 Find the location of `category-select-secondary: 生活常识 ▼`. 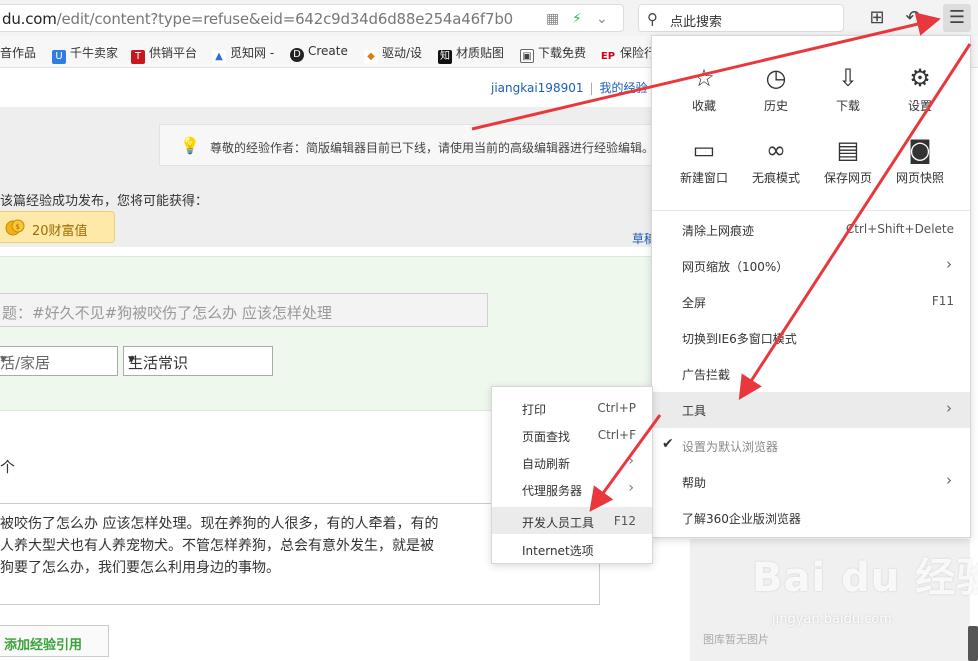

category-select-secondary: 生活常识 ▼ is located at coordinates (198, 361).